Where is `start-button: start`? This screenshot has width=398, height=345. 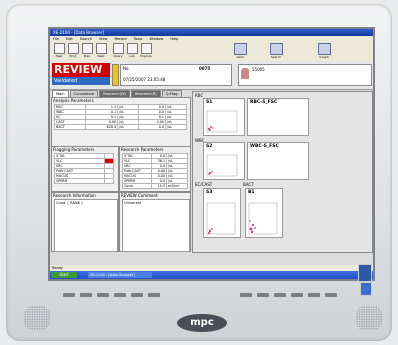 start-button: start is located at coordinates (64, 275).